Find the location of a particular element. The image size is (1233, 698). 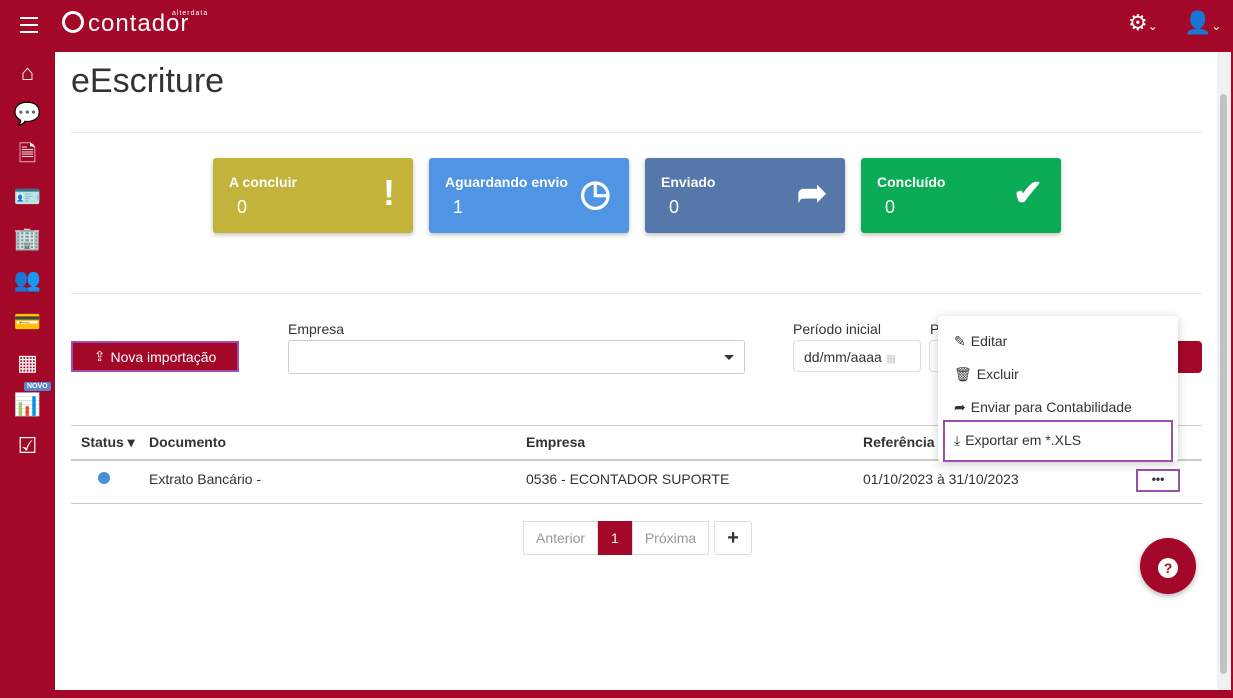

download-icon: ⤓ is located at coordinates (957, 440).